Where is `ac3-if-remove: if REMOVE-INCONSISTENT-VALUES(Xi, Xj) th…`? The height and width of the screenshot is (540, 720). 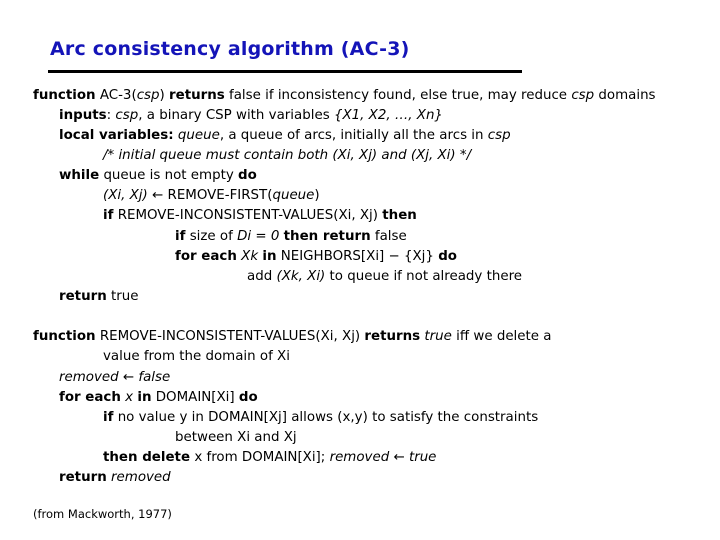
ac3-if-remove: if REMOVE-INCONSISTENT-VALUES(Xi, Xj) th… is located at coordinates (260, 215).